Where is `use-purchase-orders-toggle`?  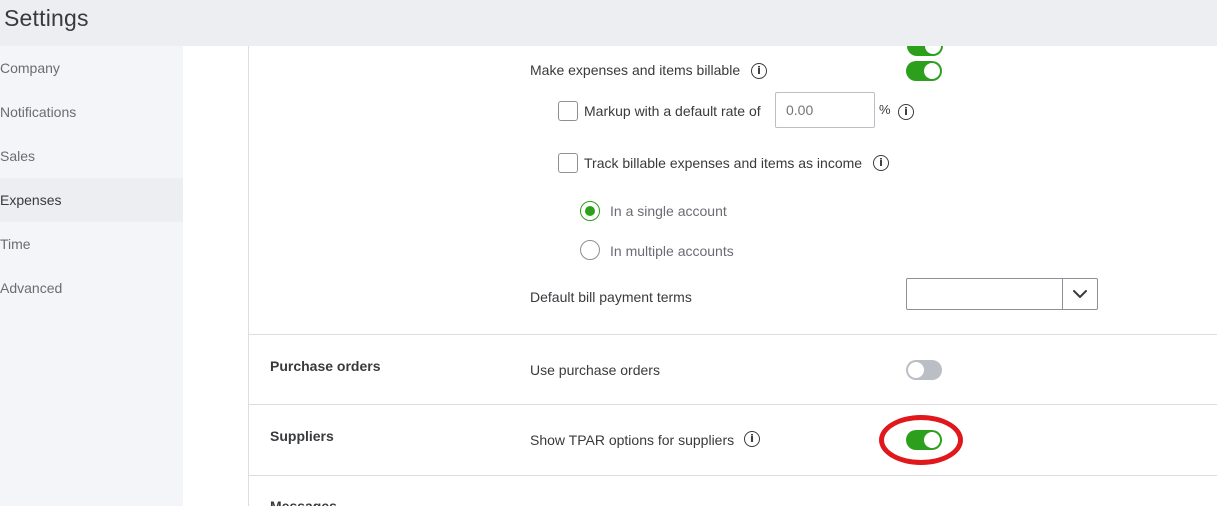 use-purchase-orders-toggle is located at coordinates (924, 370).